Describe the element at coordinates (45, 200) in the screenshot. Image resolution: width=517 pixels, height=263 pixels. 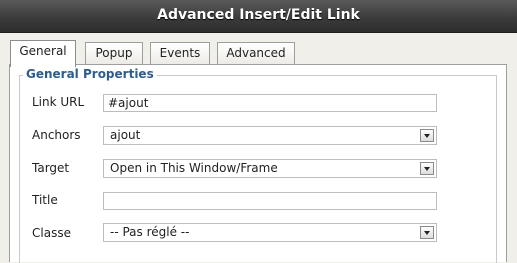
I see `title-label: Title` at that location.